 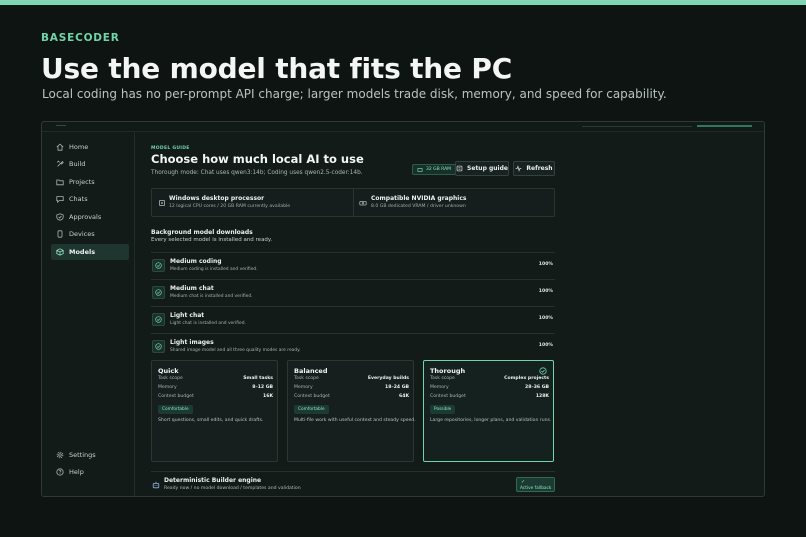 What do you see at coordinates (192, 288) in the screenshot?
I see `download-name: Medium chat` at bounding box center [192, 288].